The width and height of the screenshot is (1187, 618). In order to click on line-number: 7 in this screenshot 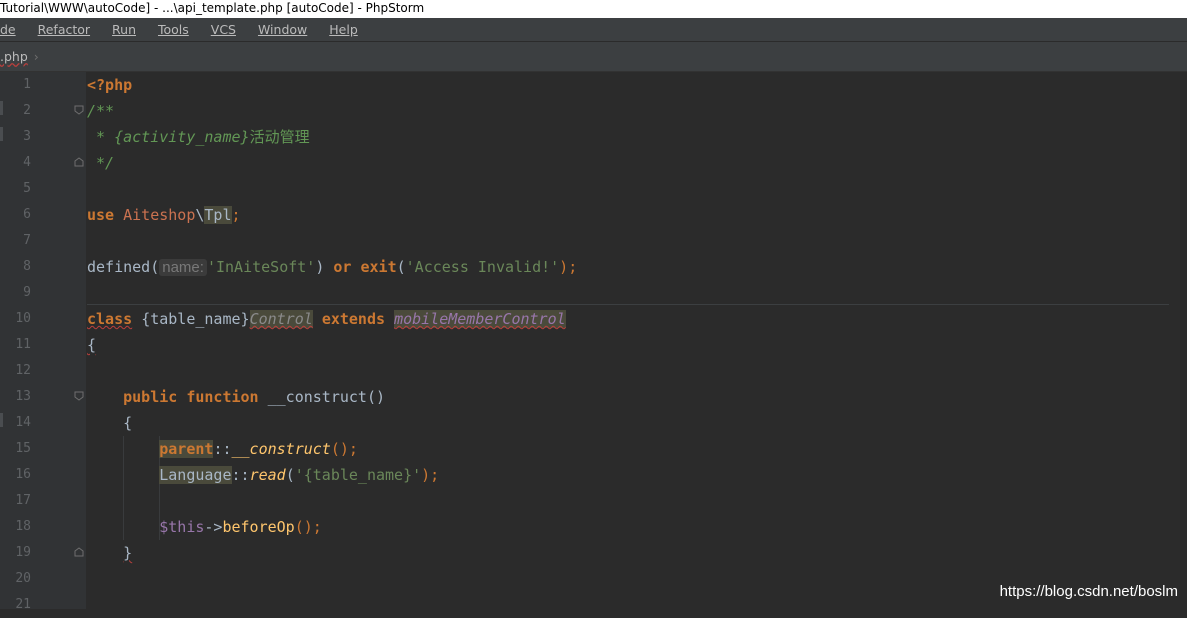, I will do `click(27, 240)`.